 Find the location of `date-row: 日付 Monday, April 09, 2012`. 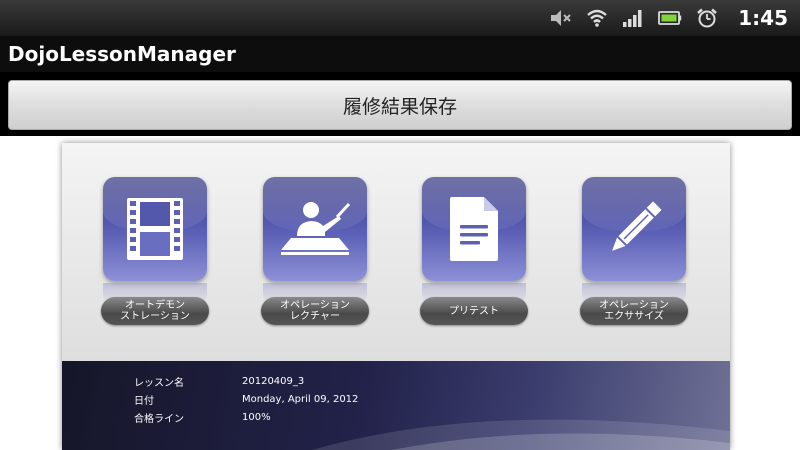

date-row: 日付 Monday, April 09, 2012 is located at coordinates (246, 399).